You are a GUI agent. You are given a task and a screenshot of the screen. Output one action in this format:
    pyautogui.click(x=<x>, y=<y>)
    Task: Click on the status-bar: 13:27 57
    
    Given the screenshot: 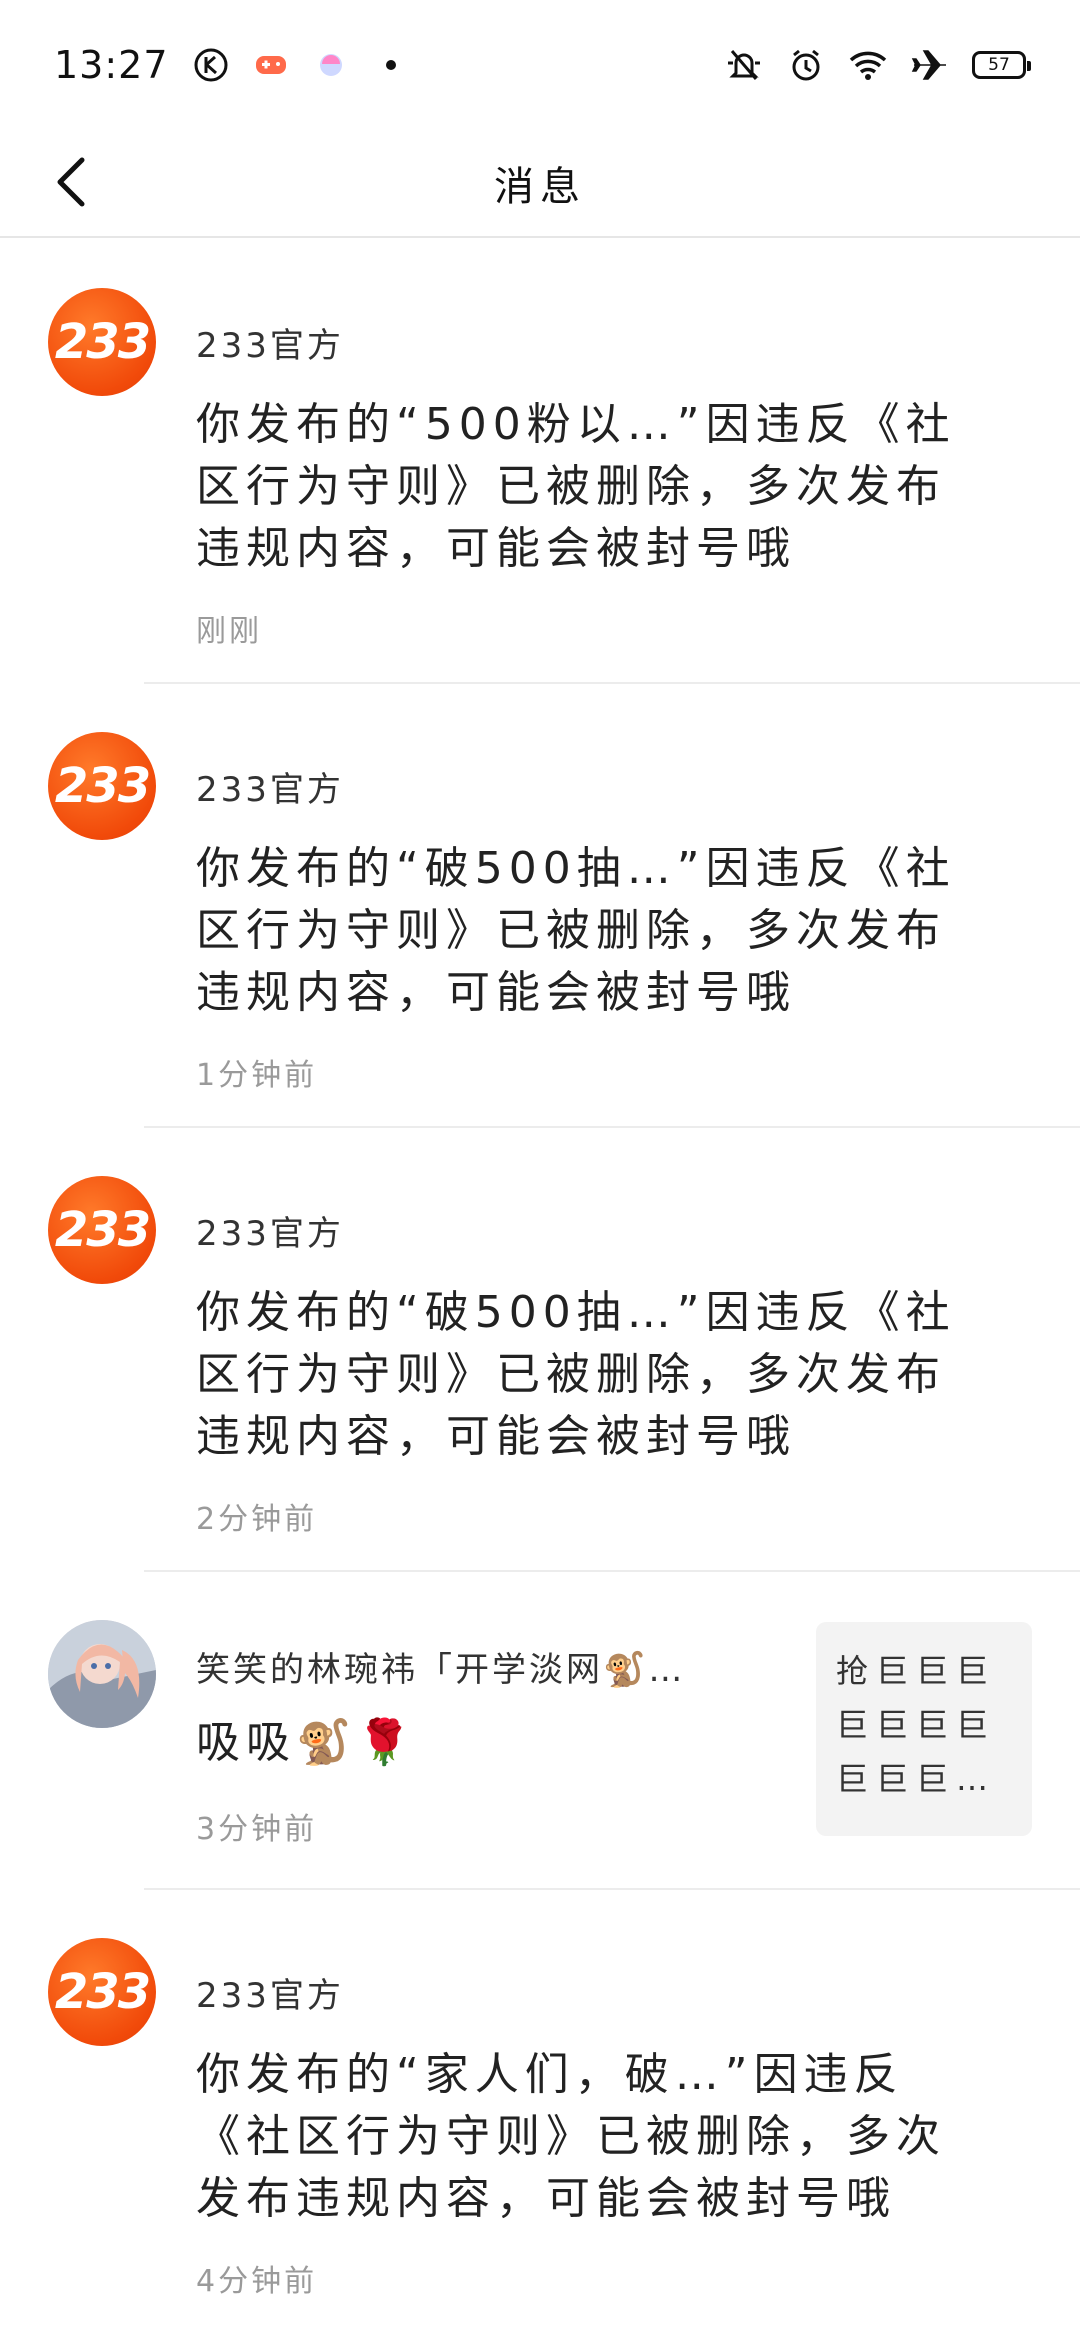 What is the action you would take?
    pyautogui.click(x=540, y=65)
    